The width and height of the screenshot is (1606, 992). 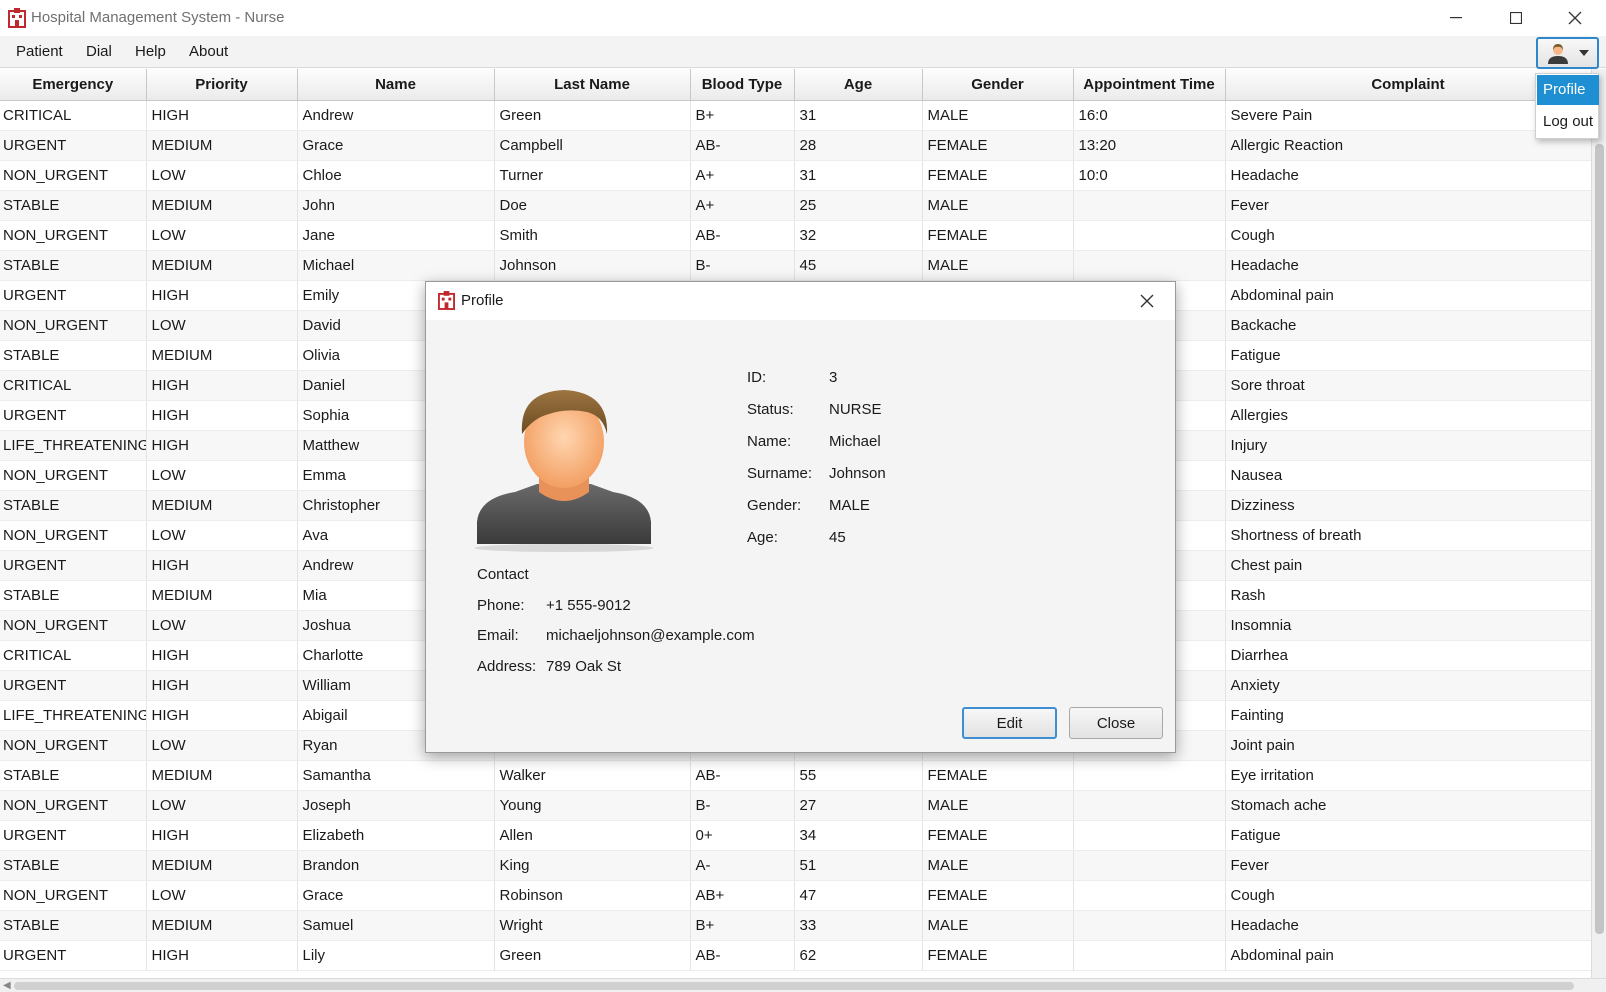 I want to click on cell-complaint: Chest pain, so click(x=1408, y=565).